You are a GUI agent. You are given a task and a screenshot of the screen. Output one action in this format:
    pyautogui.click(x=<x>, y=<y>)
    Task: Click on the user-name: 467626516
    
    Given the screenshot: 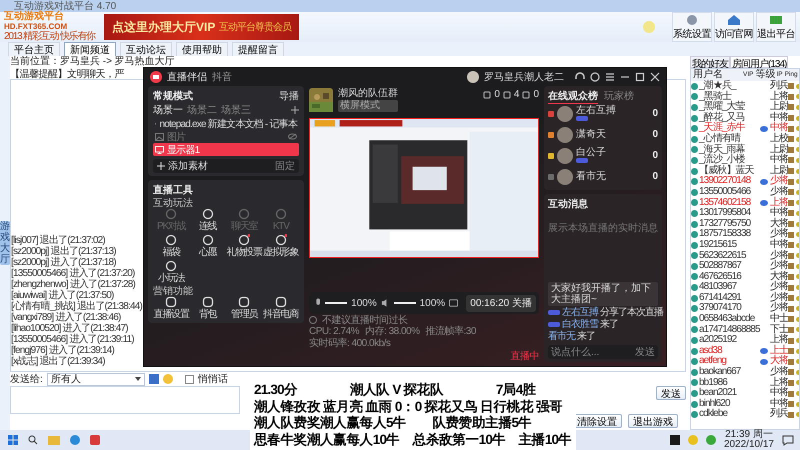 What is the action you would take?
    pyautogui.click(x=729, y=277)
    